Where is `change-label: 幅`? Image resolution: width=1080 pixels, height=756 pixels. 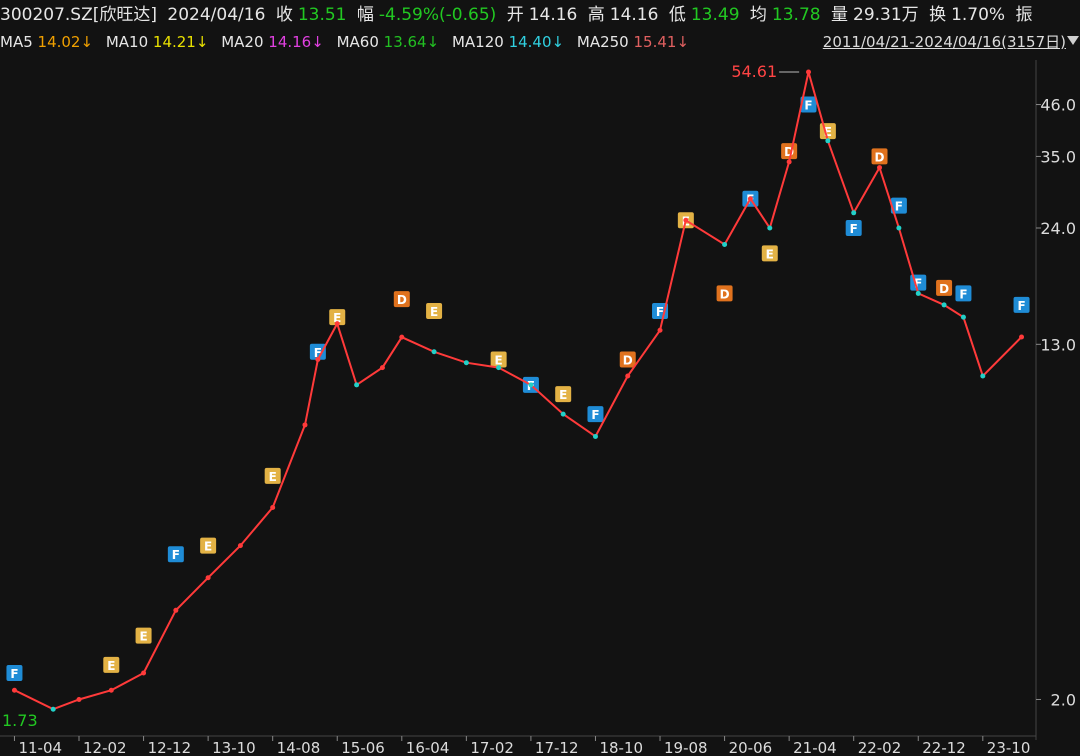
change-label: 幅 is located at coordinates (365, 15).